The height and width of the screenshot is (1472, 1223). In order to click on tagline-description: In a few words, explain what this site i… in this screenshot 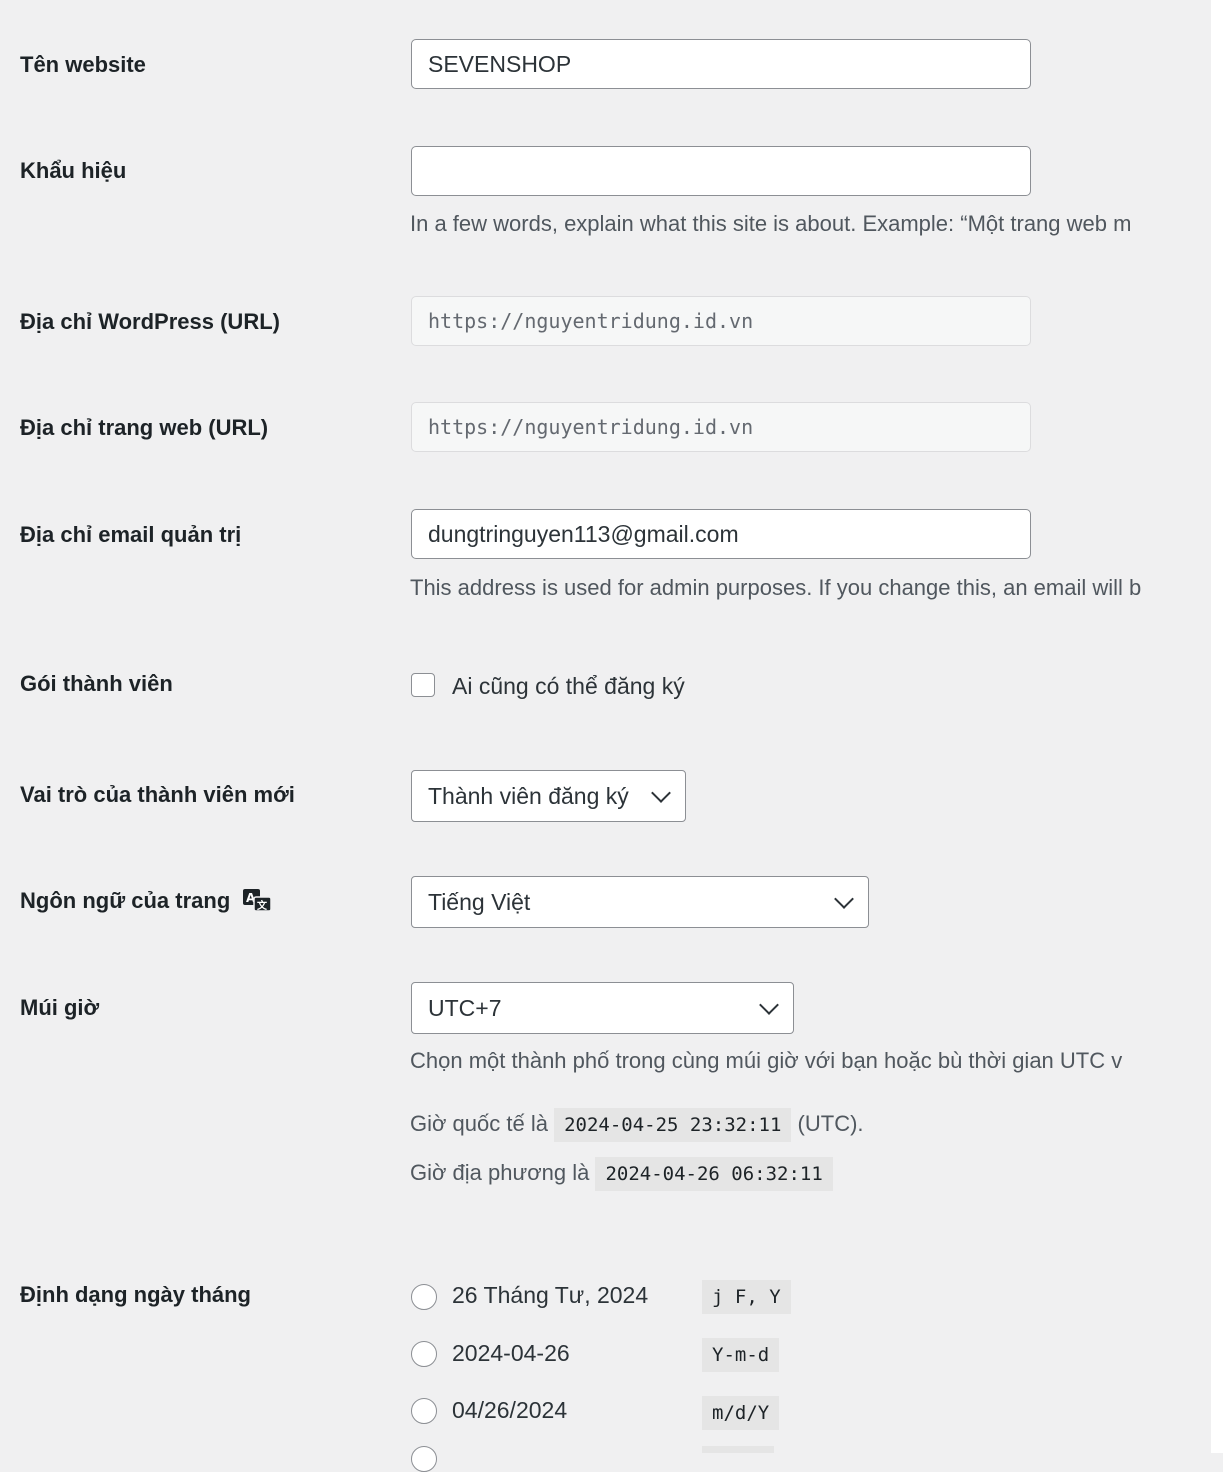, I will do `click(771, 223)`.